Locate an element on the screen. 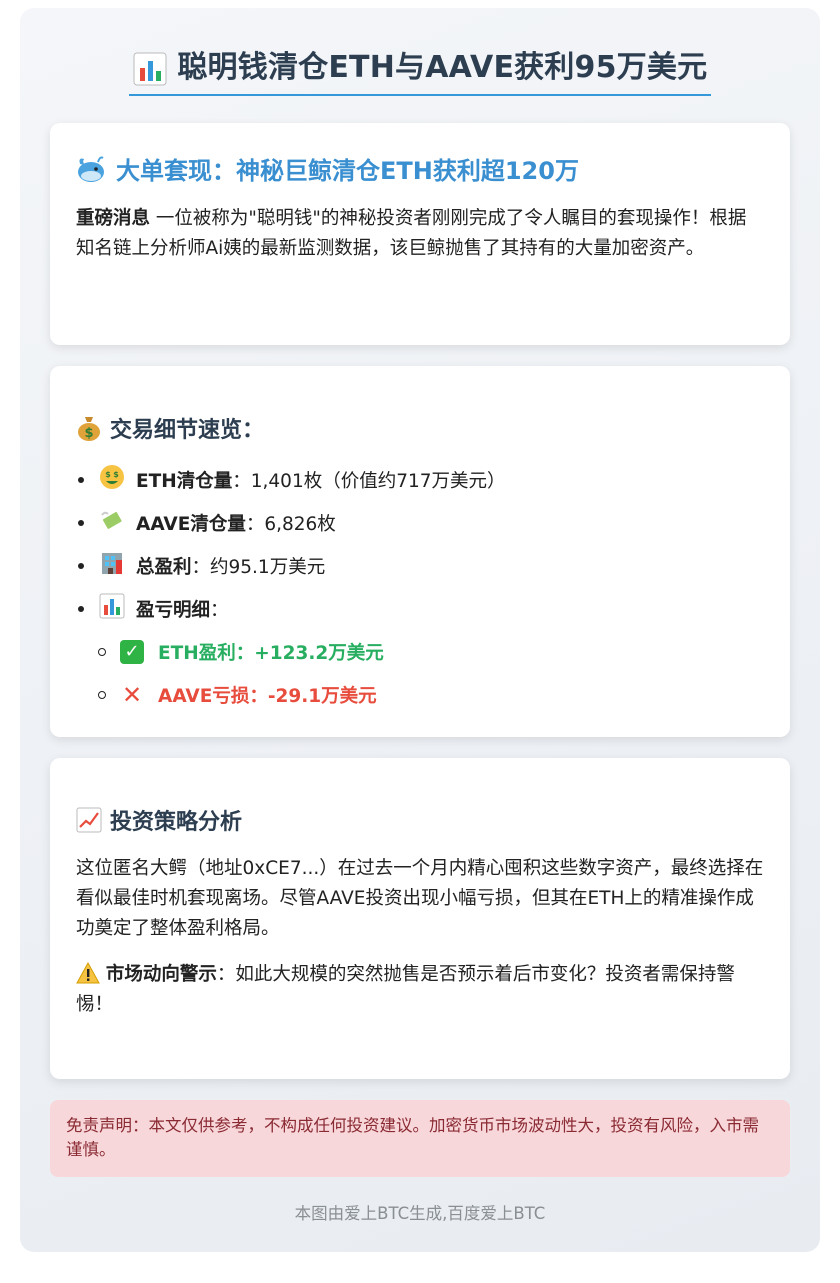 Image resolution: width=840 pixels, height=1283 pixels. money-face-icon: $ $ is located at coordinates (112, 479).